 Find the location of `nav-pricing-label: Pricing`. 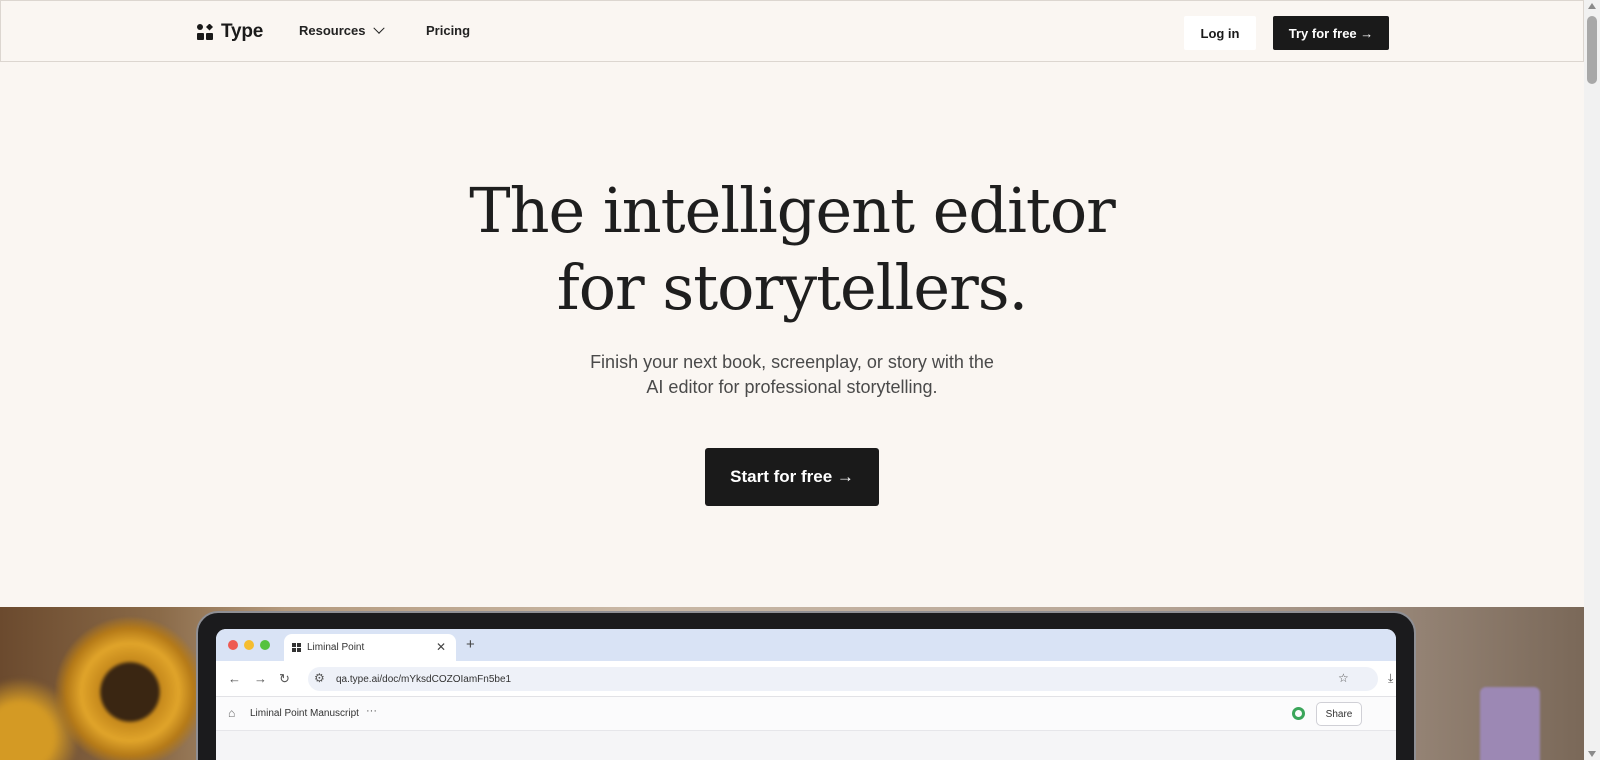

nav-pricing-label: Pricing is located at coordinates (448, 30).